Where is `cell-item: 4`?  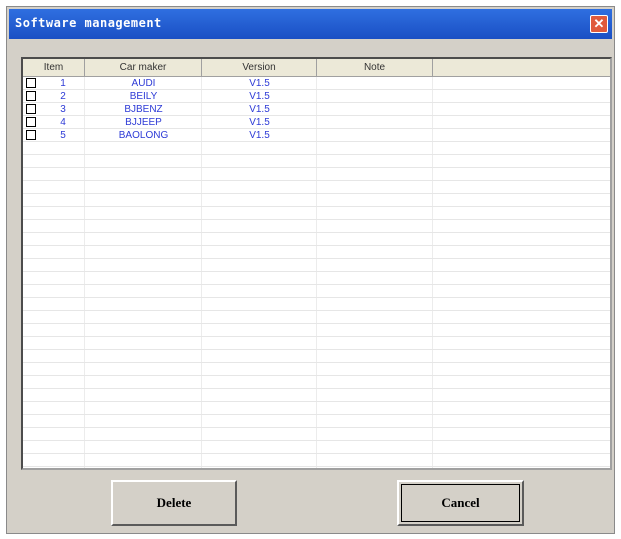 cell-item: 4 is located at coordinates (63, 122).